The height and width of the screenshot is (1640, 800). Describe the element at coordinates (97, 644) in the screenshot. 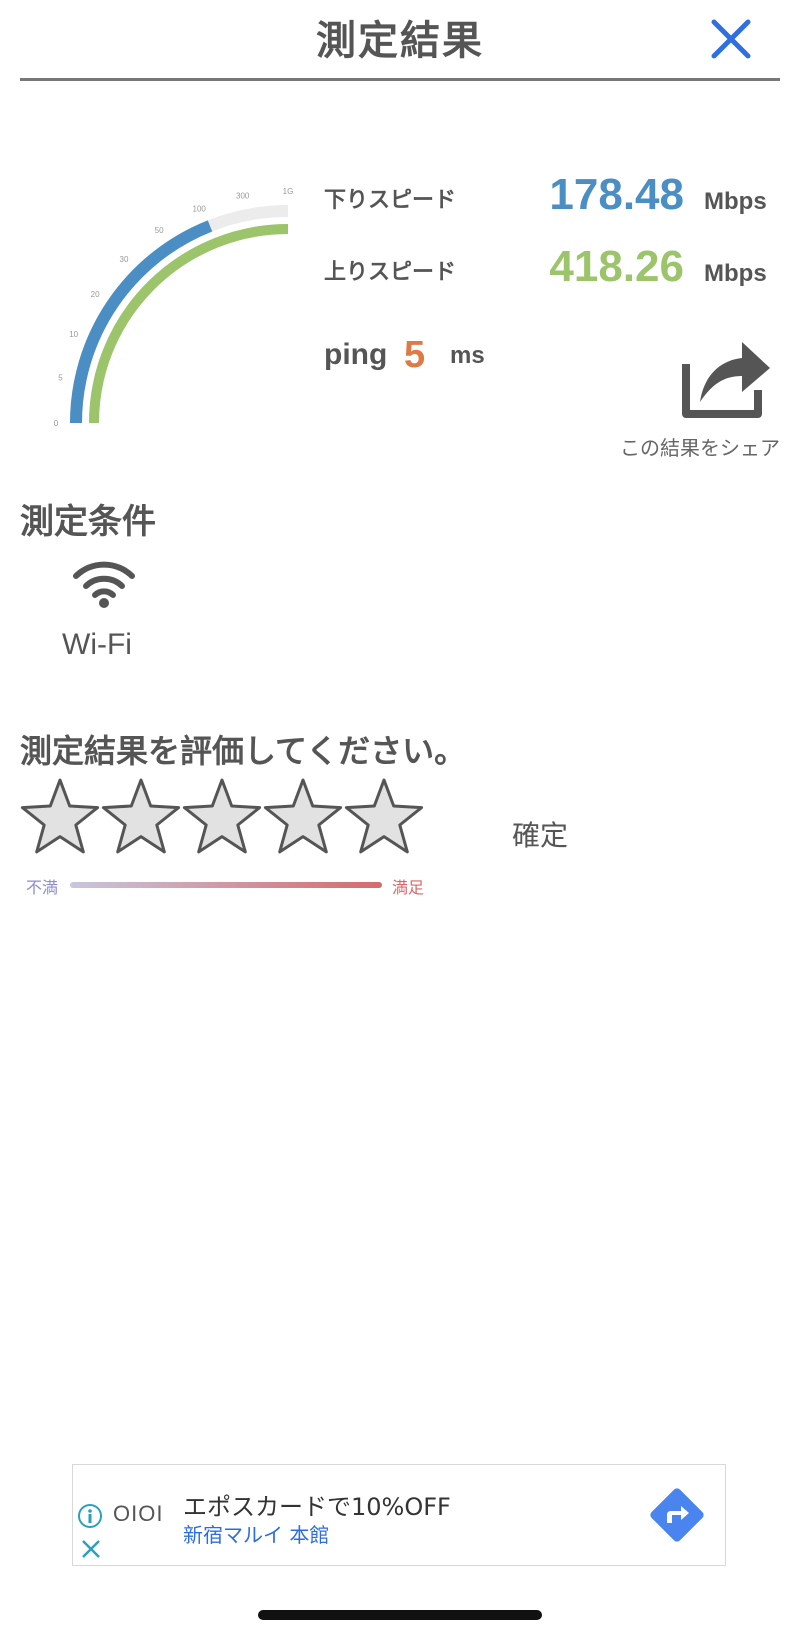

I see `network-type: Wi-Fi` at that location.